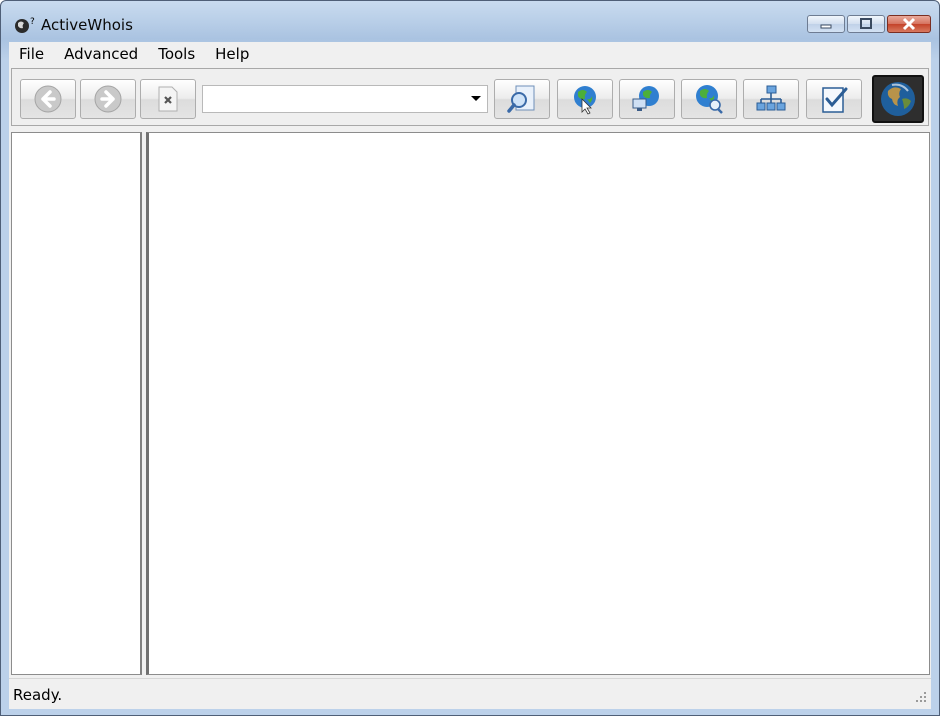 Image resolution: width=940 pixels, height=716 pixels. Describe the element at coordinates (101, 53) in the screenshot. I see `menu-advanced: Advanced` at that location.